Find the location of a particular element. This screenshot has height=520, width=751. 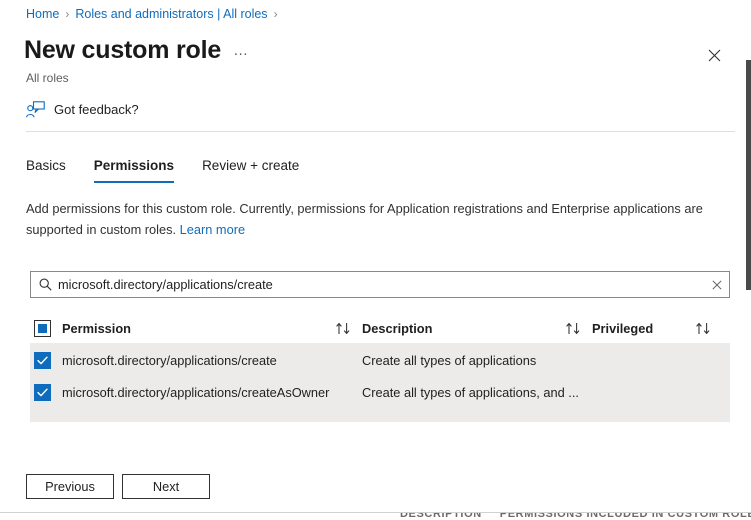

column-header-privileged: Privileged is located at coordinates (657, 328).